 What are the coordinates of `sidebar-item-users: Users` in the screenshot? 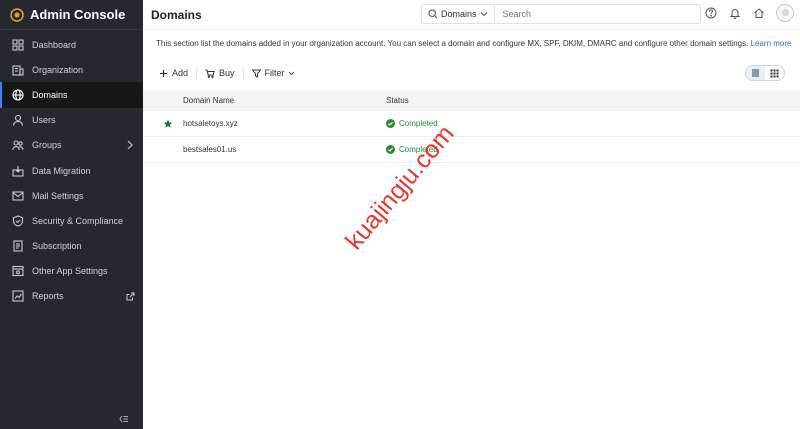 It's located at (71, 120).